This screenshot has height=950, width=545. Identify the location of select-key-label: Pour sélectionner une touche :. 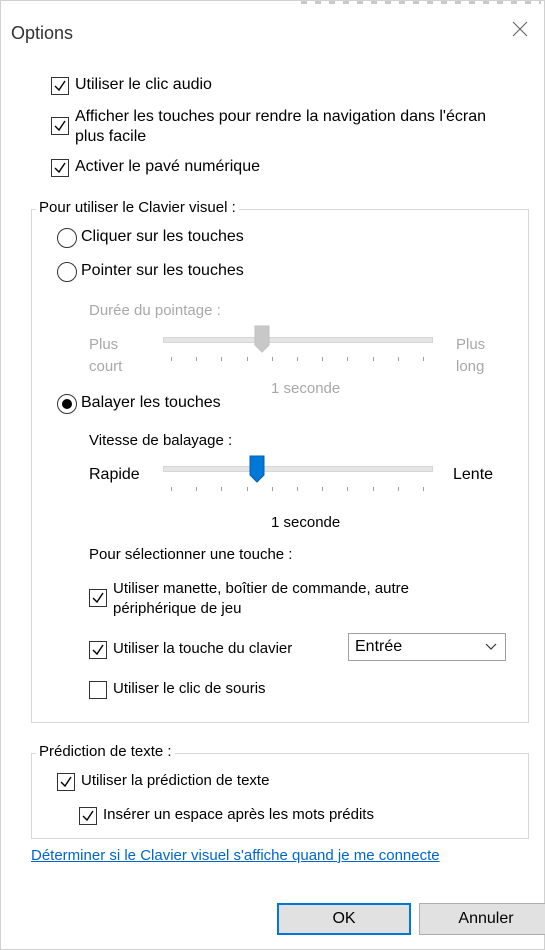
(191, 554).